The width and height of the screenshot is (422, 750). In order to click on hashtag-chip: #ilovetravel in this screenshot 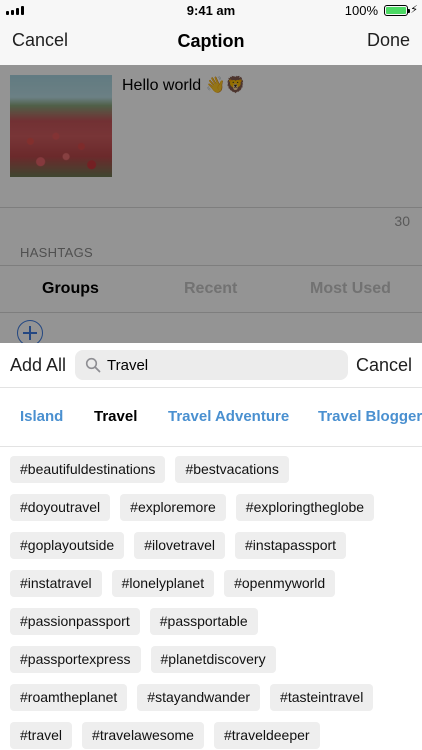, I will do `click(180, 545)`.